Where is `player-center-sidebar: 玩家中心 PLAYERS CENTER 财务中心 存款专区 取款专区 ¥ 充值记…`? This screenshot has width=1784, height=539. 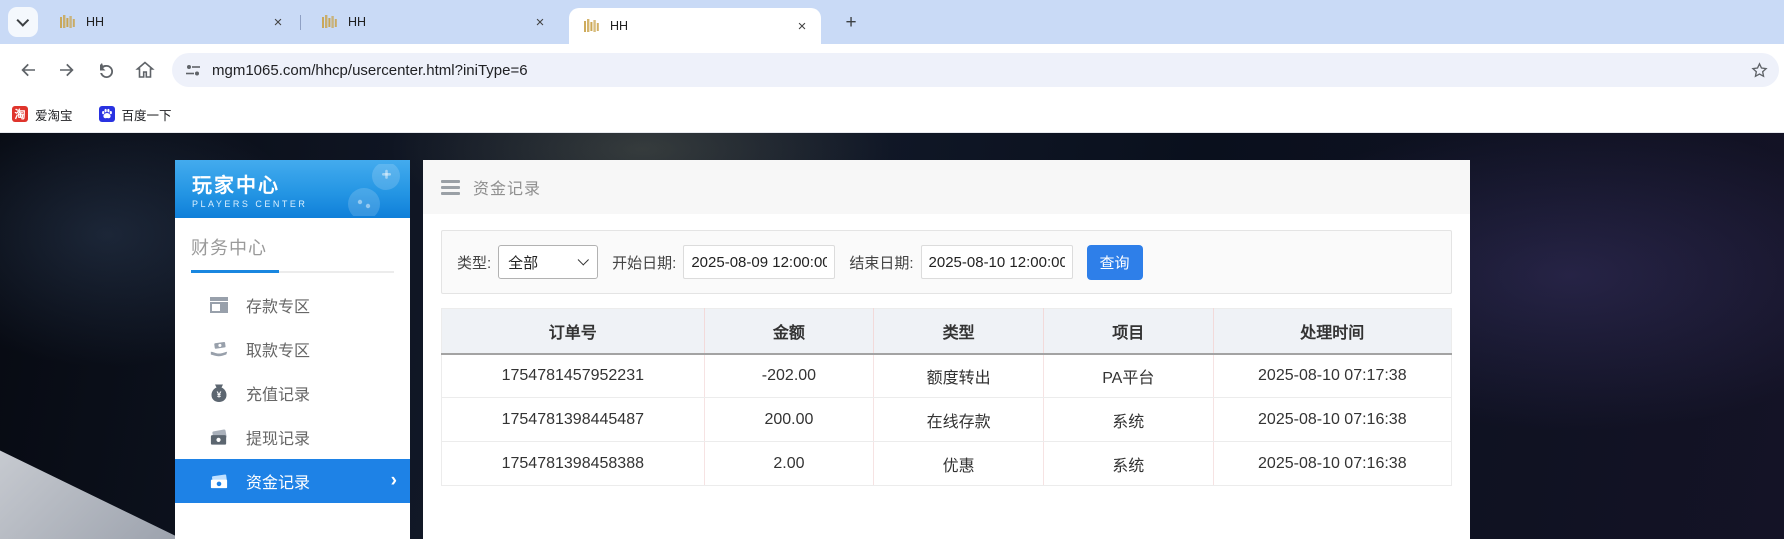 player-center-sidebar: 玩家中心 PLAYERS CENTER 财务中心 存款专区 取款专区 ¥ 充值记… is located at coordinates (292, 349).